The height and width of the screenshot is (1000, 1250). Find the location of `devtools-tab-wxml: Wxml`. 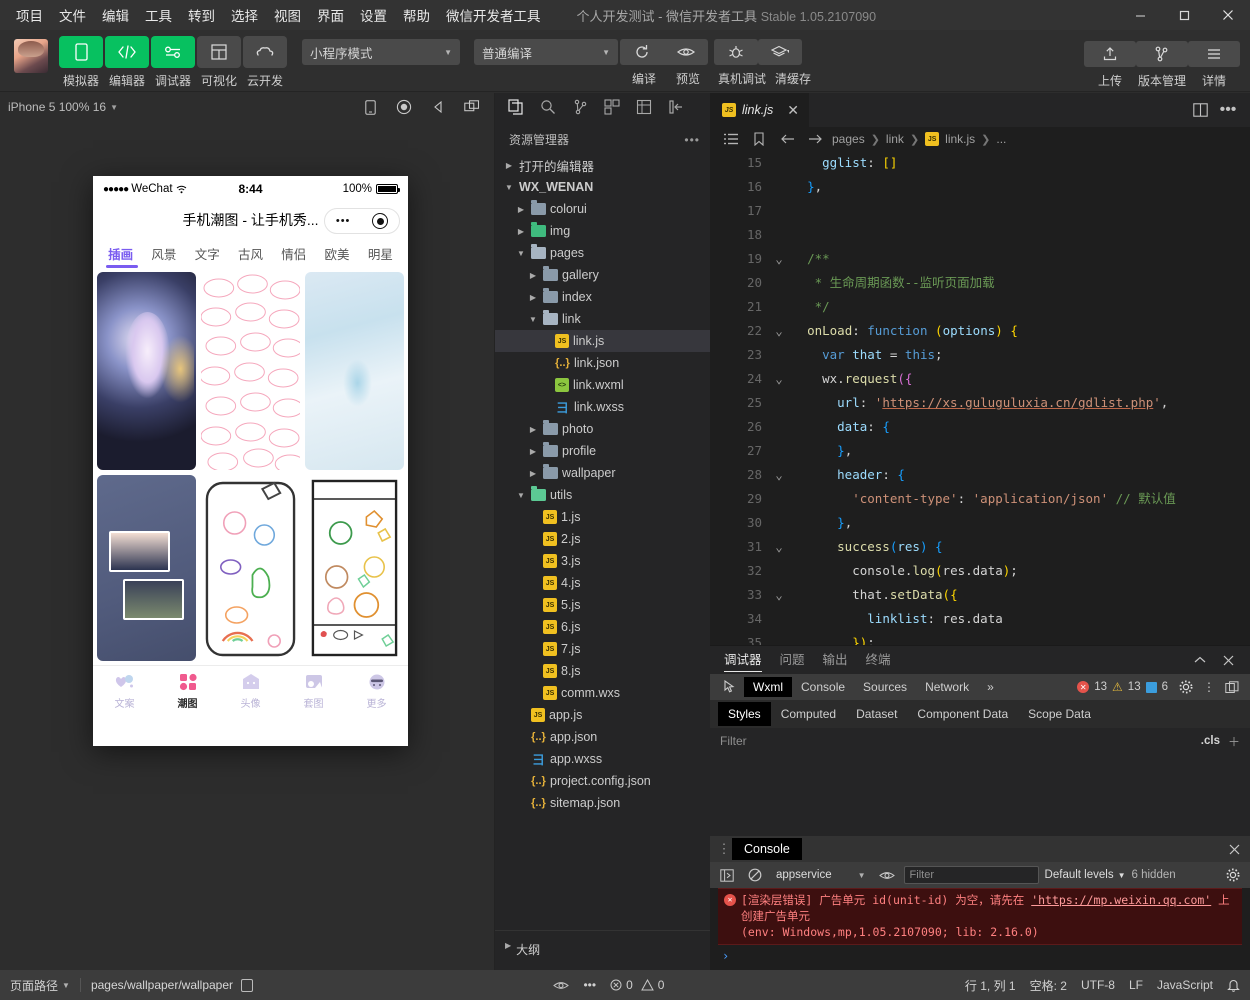

devtools-tab-wxml: Wxml is located at coordinates (768, 687).